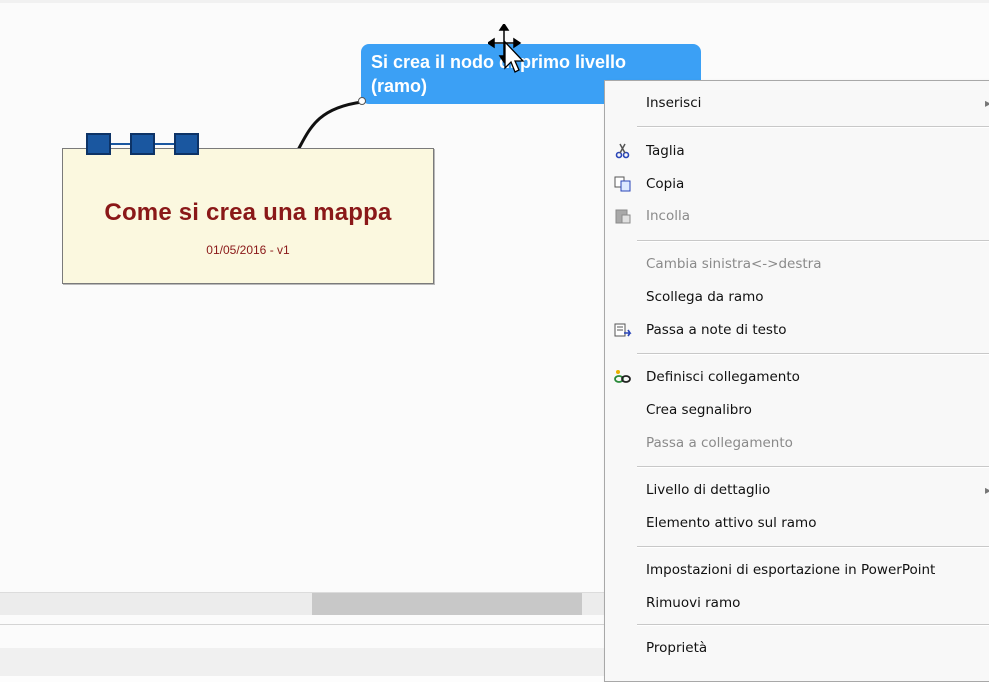  Describe the element at coordinates (797, 490) in the screenshot. I see `menu-item-livello-di-dettaglio: Livello di dettaglio ▸` at that location.